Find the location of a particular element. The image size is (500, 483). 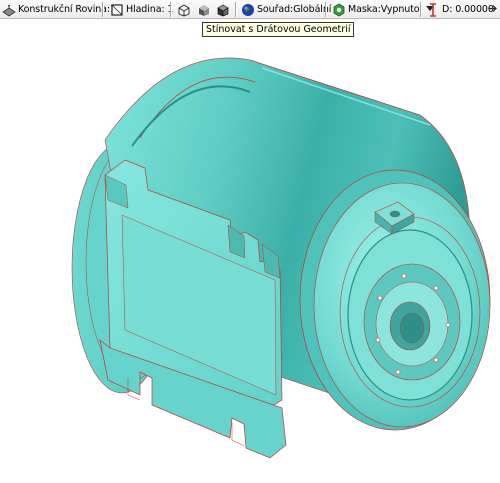

shaded-cube-icon is located at coordinates (204, 10).